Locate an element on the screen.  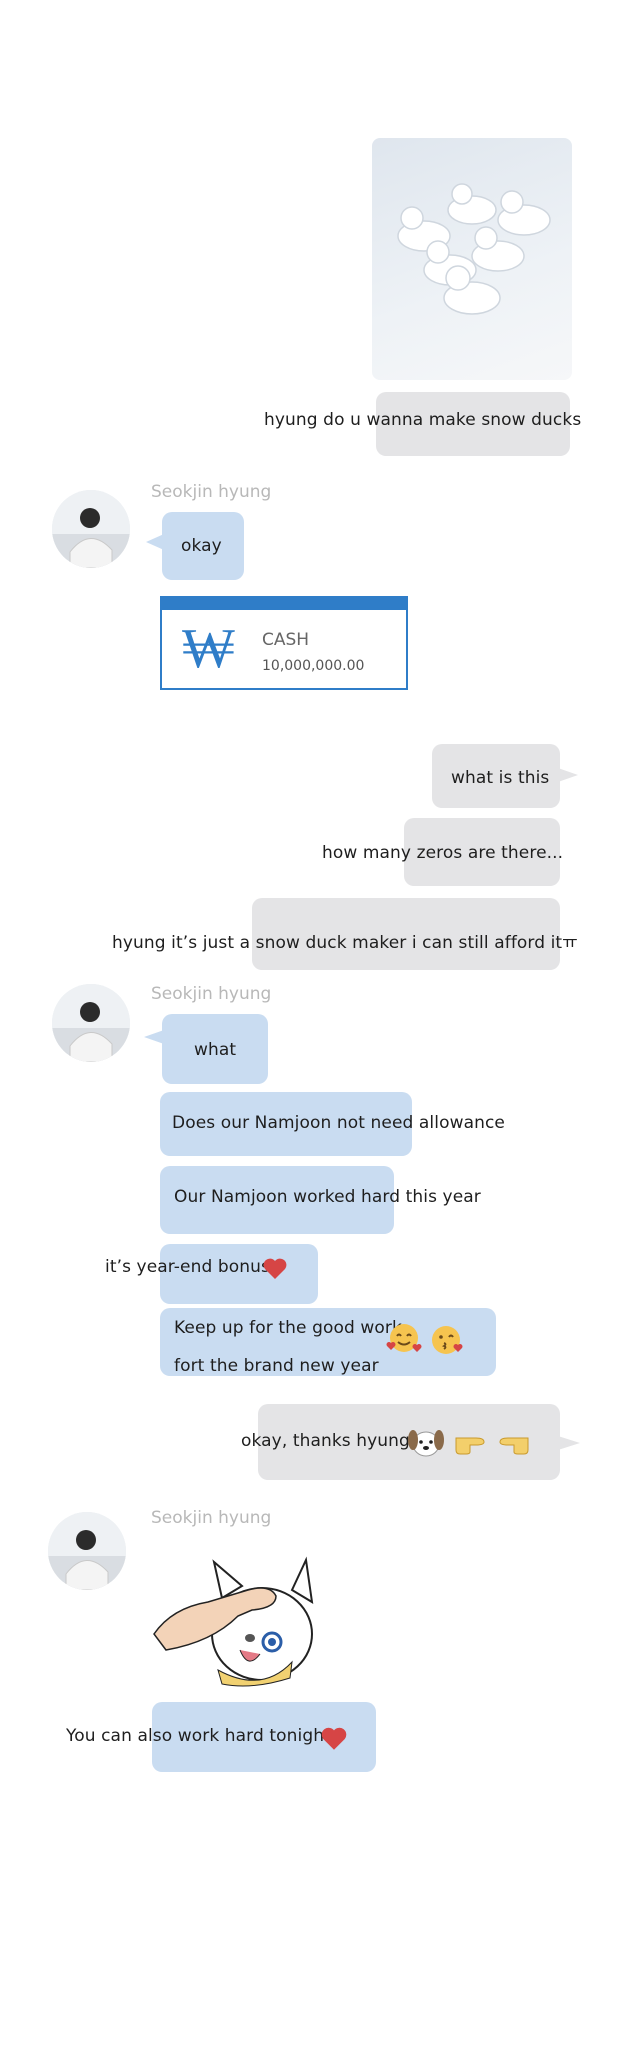
message-text: okay, thanks hyung is located at coordinates (325, 1441).